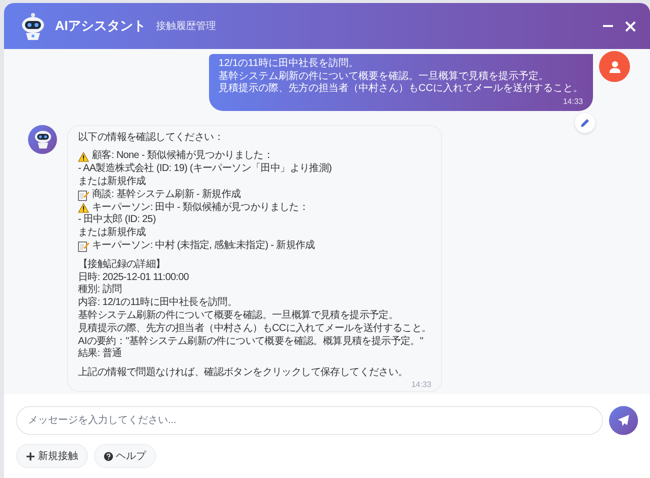 Image resolution: width=650 pixels, height=478 pixels. I want to click on message-text: 顧客: None - 類似候補が見つかりました：, so click(183, 156).